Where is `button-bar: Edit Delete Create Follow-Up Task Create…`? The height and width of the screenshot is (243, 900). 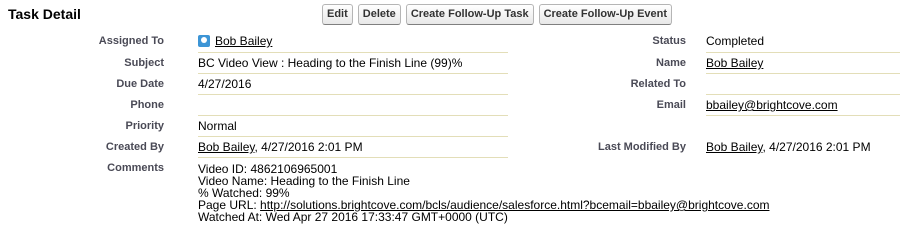
button-bar: Edit Delete Create Follow-Up Task Create… is located at coordinates (497, 14).